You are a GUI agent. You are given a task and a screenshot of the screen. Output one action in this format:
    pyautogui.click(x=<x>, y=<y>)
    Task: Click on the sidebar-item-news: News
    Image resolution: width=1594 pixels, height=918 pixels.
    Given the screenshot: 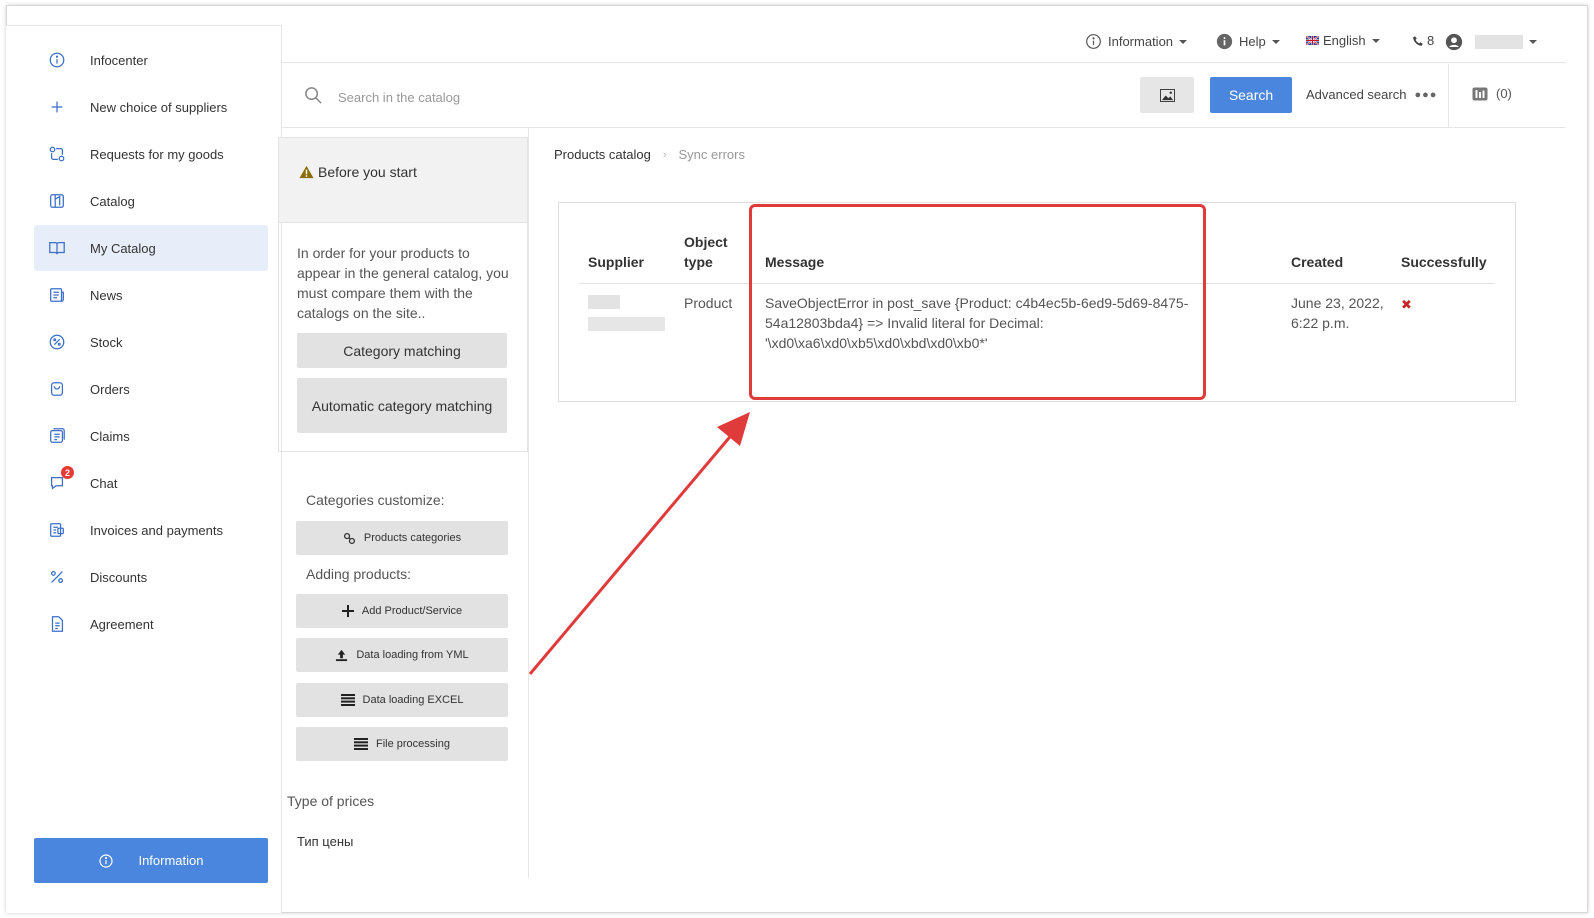 What is the action you would take?
    pyautogui.click(x=151, y=295)
    